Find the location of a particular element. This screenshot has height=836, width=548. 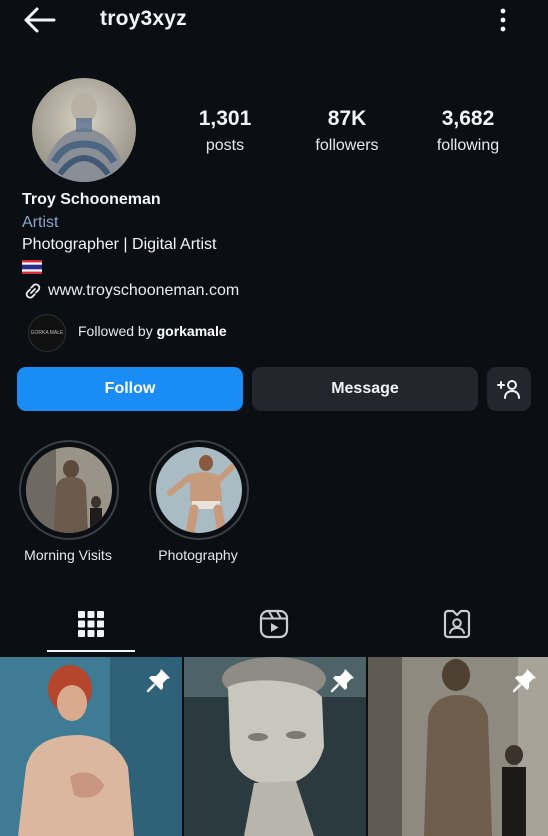

tab-tagged is located at coordinates (457, 624).